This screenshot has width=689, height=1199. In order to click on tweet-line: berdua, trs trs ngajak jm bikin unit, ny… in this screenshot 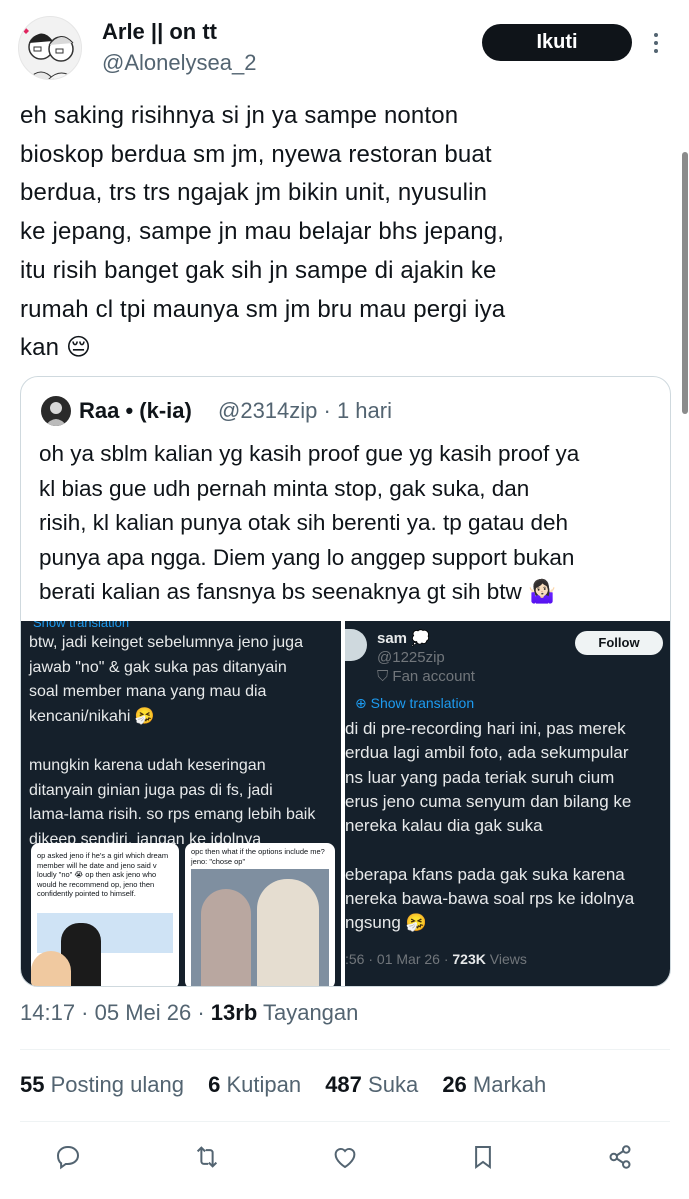, I will do `click(254, 193)`.